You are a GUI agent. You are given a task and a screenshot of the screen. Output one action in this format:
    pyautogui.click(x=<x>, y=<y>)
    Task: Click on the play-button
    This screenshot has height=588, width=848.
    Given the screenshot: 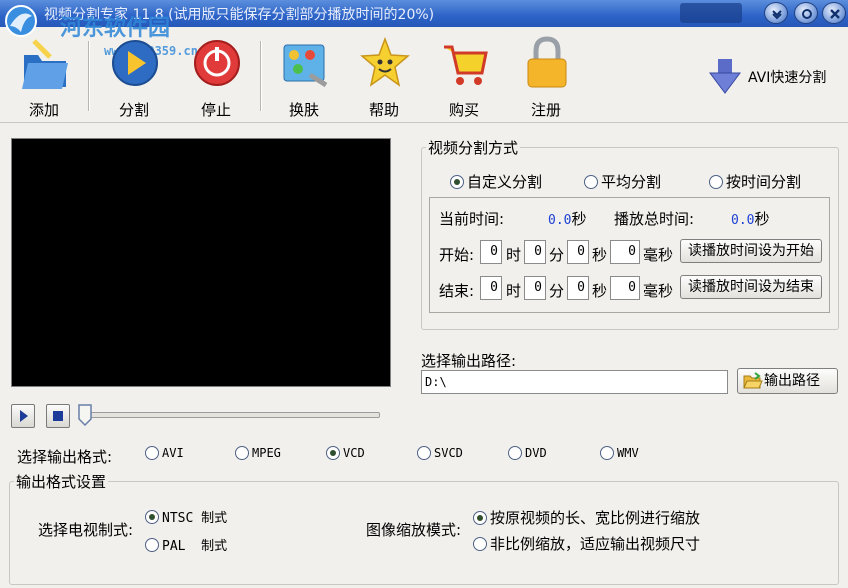 What is the action you would take?
    pyautogui.click(x=23, y=416)
    